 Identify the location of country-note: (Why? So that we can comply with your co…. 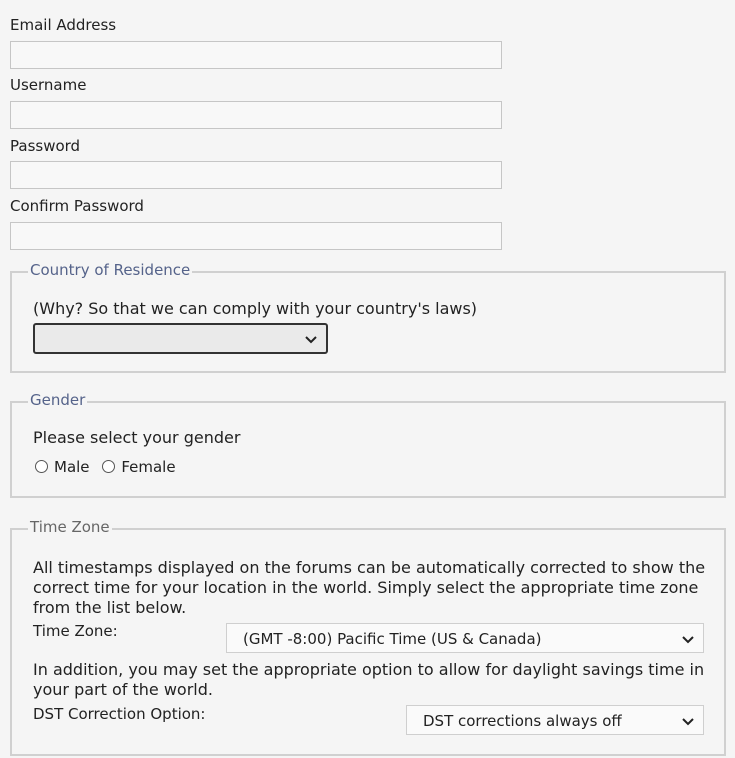
(255, 308).